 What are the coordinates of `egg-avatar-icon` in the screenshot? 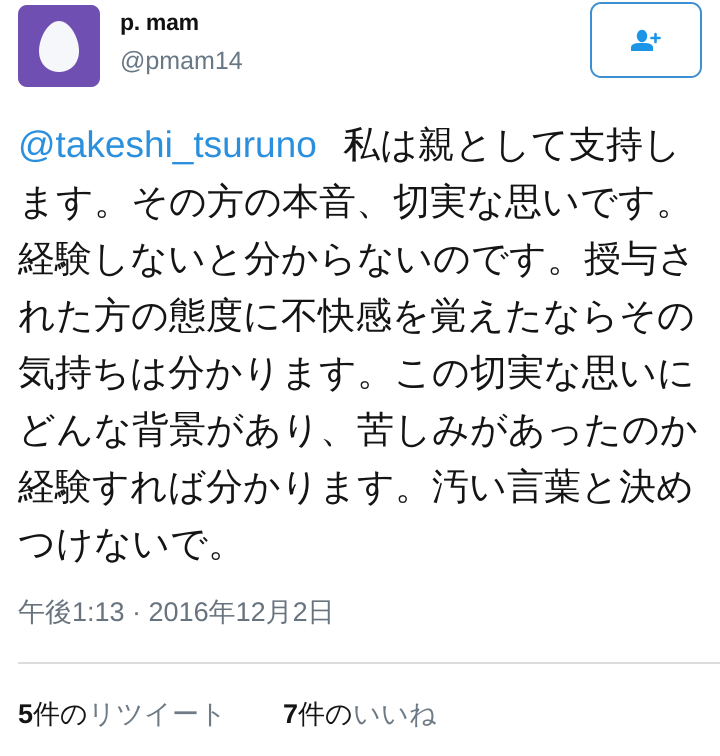 It's located at (59, 46).